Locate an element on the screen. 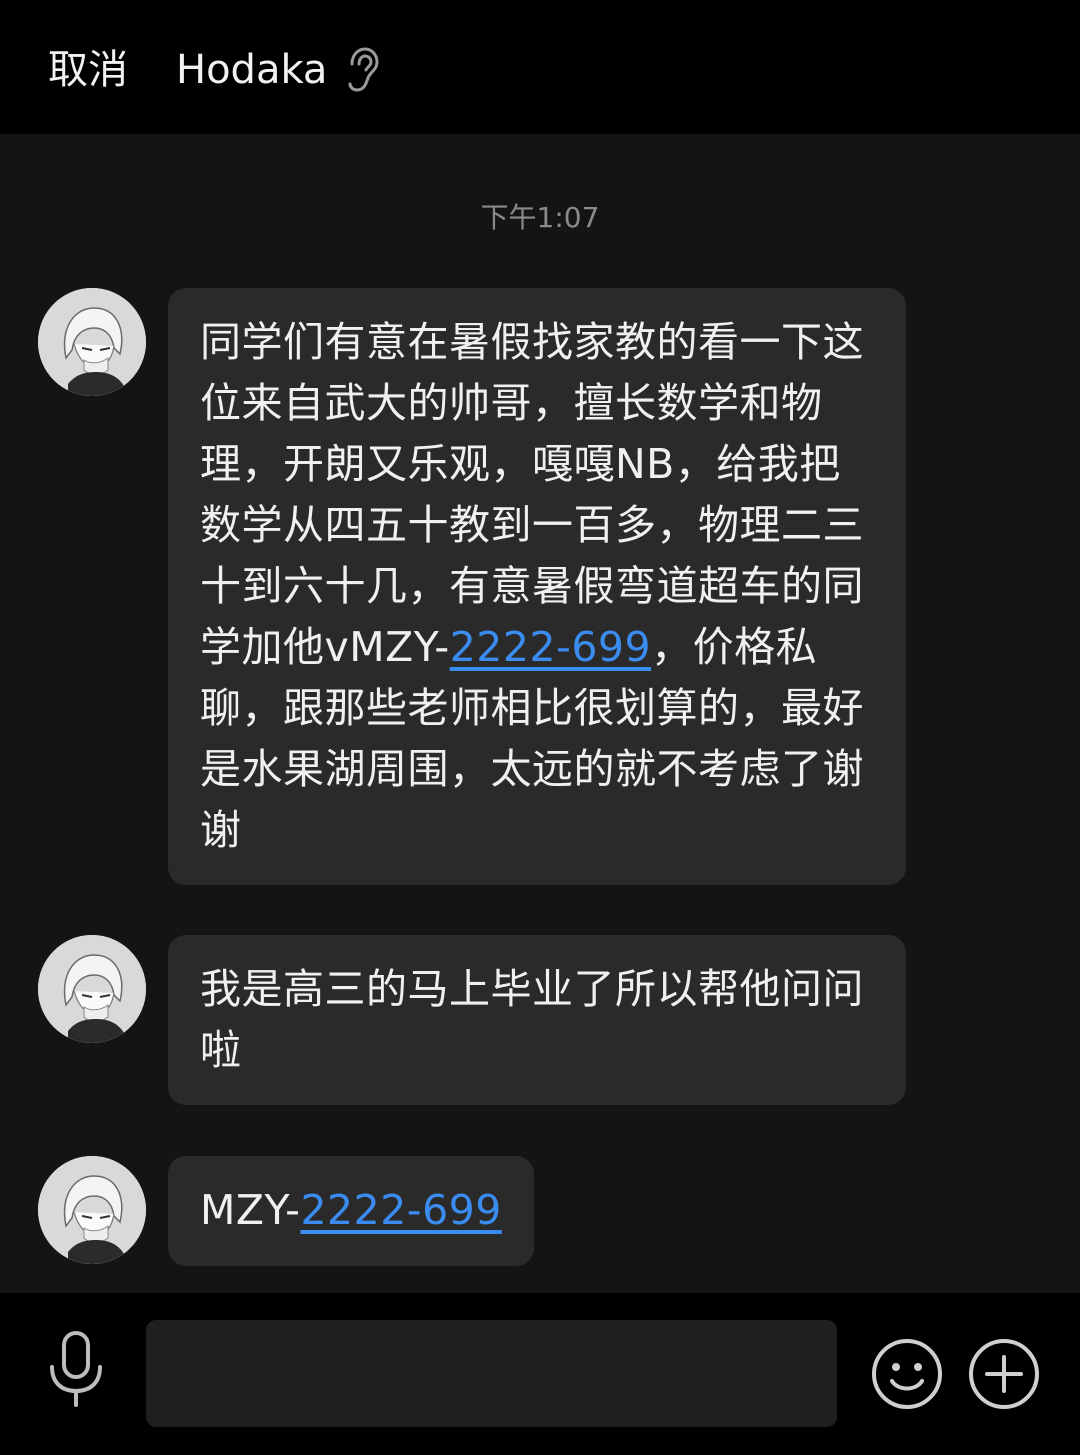 Image resolution: width=1080 pixels, height=1455 pixels. input-bar is located at coordinates (540, 1374).